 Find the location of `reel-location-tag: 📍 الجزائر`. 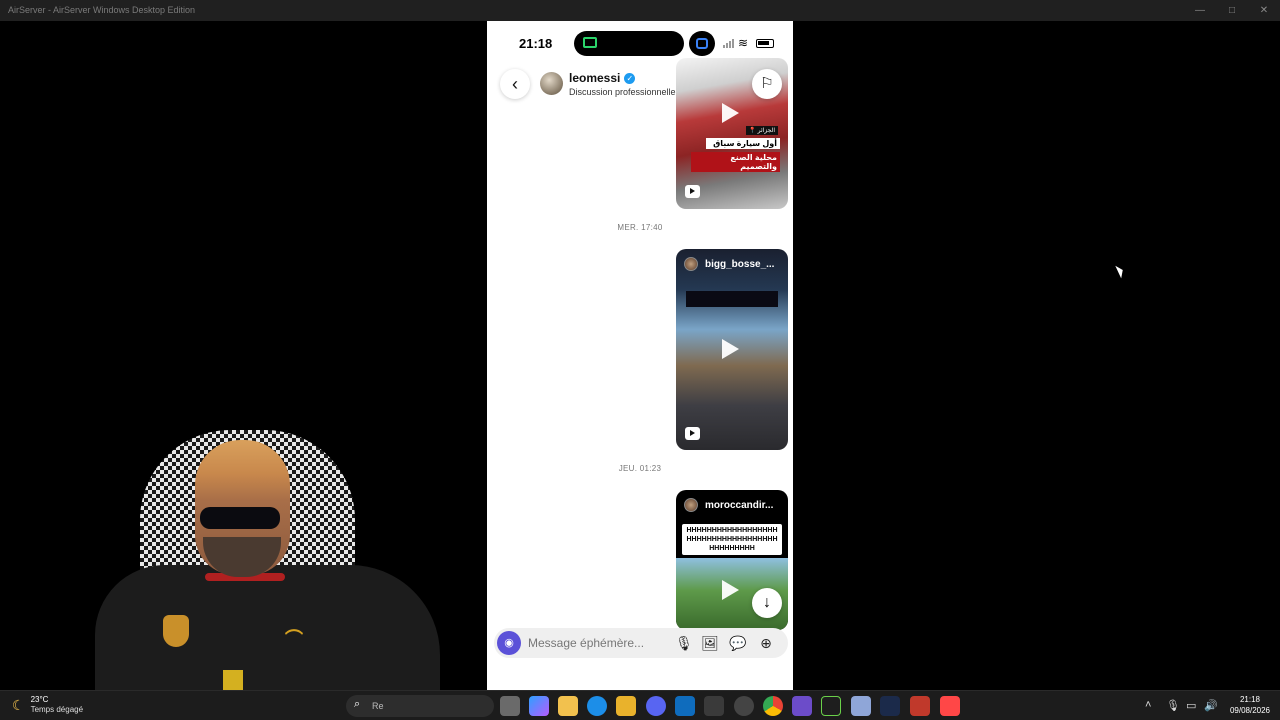

reel-location-tag: 📍 الجزائر is located at coordinates (761, 130).